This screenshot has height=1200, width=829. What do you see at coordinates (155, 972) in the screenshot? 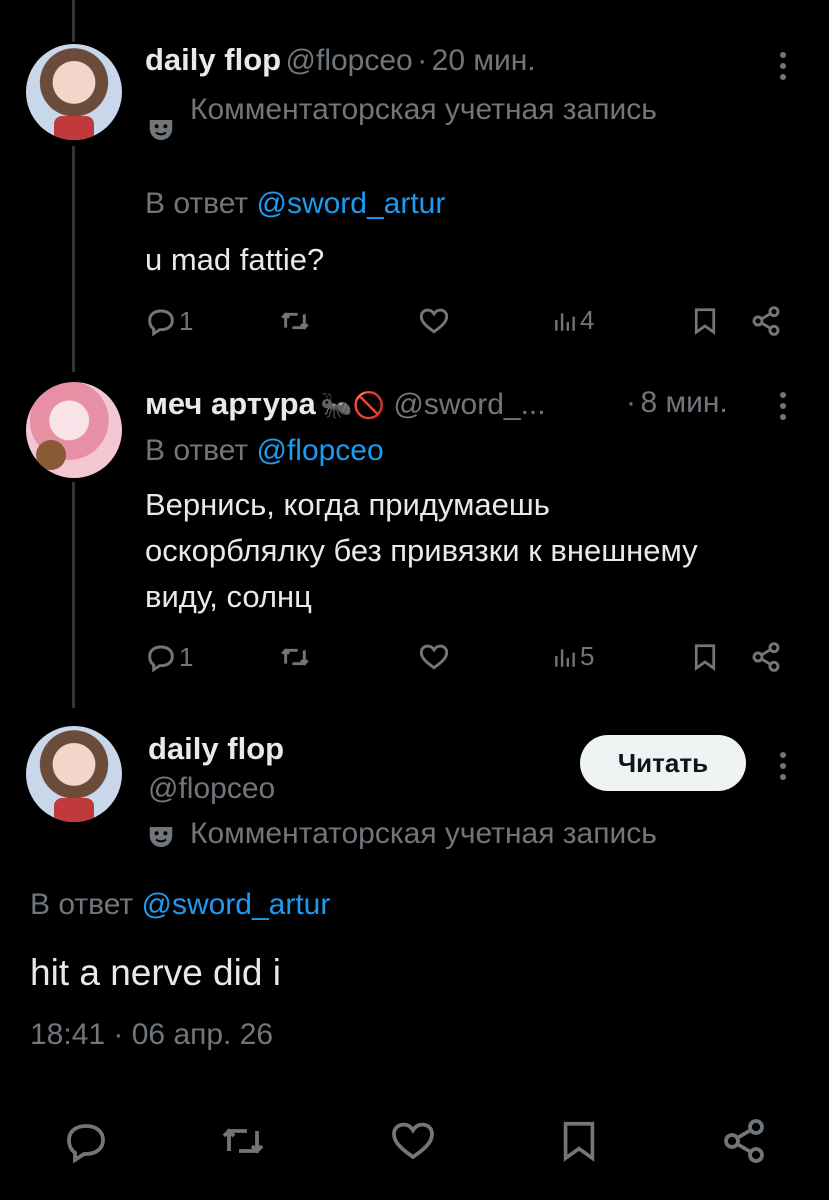
I see `tweet-text: hit a nerve did i` at bounding box center [155, 972].